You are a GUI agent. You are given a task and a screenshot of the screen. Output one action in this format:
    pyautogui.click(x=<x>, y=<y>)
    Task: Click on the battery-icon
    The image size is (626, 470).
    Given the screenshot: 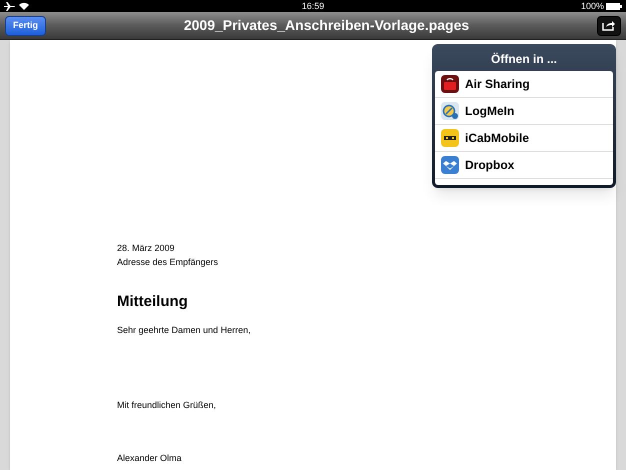 What is the action you would take?
    pyautogui.click(x=614, y=6)
    